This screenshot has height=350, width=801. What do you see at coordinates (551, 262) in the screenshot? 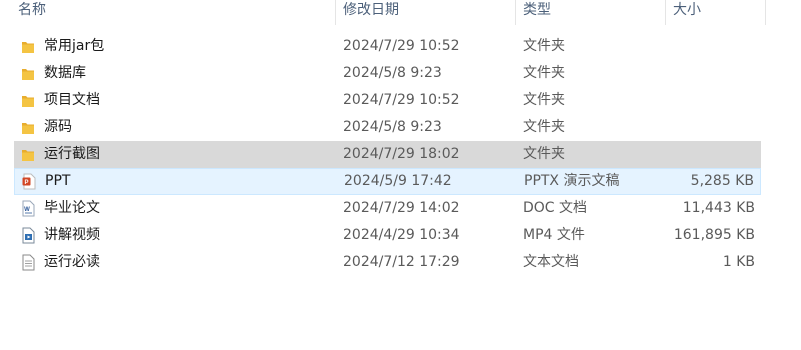
I see `file-type: 文本文档` at bounding box center [551, 262].